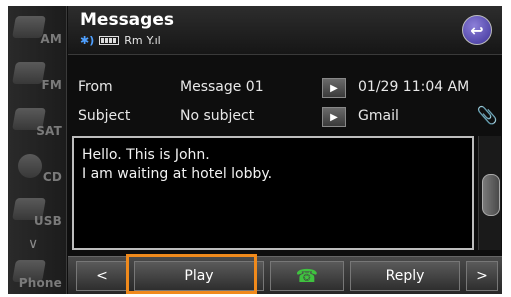 This screenshot has width=511, height=297. I want to click on chevron-right-icon: >, so click(482, 276).